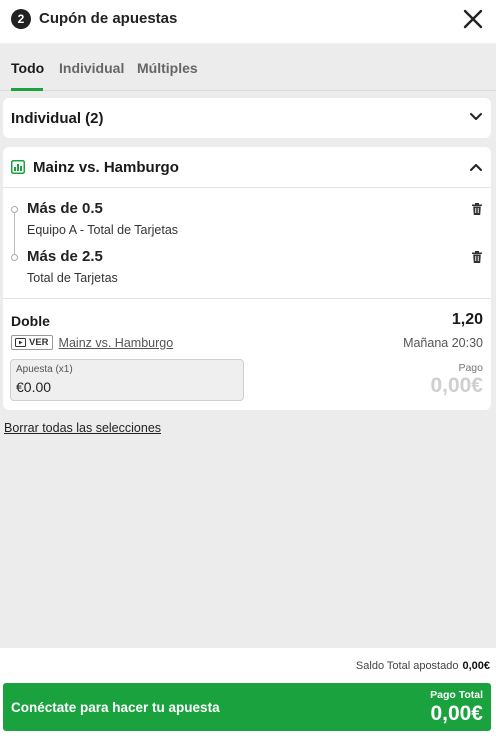  Describe the element at coordinates (103, 230) in the screenshot. I see `selection-market: Equipo A - Total de Tarjetas` at that location.